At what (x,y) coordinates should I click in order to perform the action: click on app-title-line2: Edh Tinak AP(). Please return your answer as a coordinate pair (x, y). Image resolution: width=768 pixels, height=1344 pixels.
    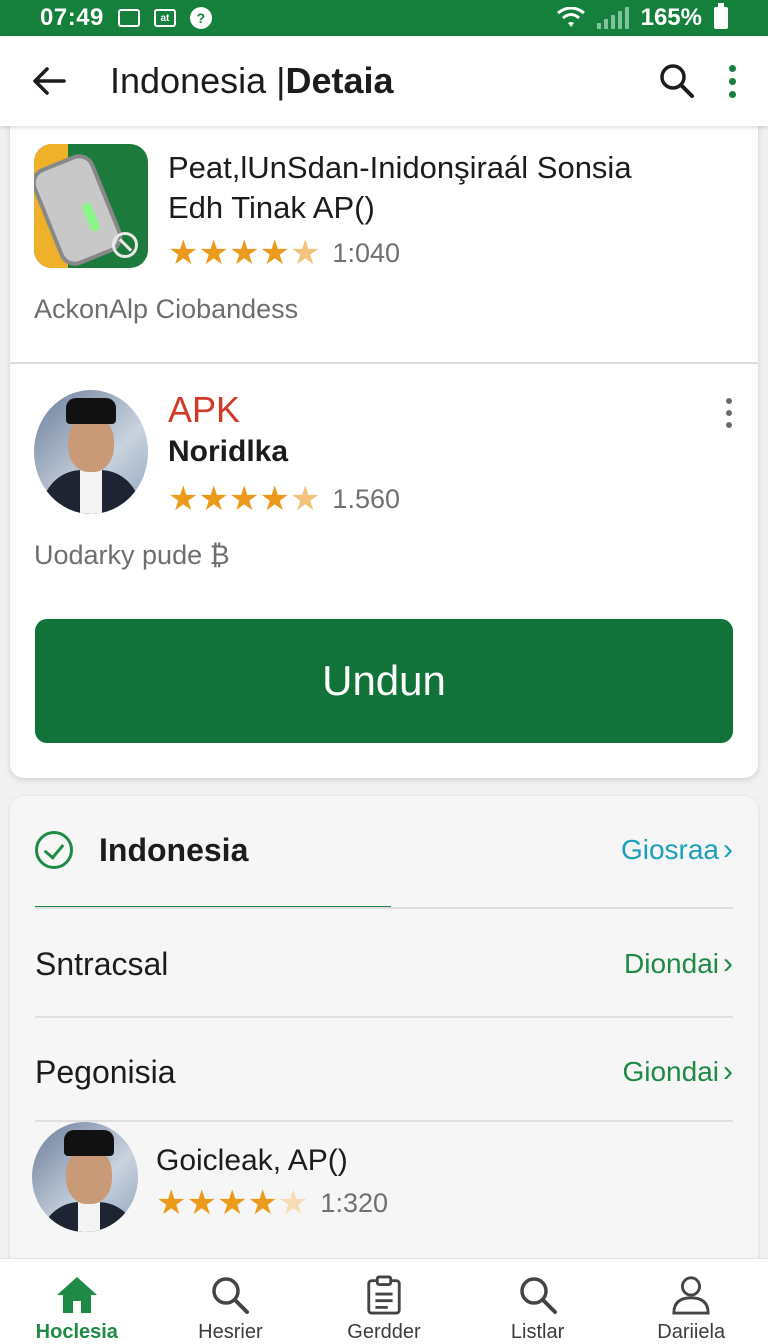
    Looking at the image, I should click on (271, 207).